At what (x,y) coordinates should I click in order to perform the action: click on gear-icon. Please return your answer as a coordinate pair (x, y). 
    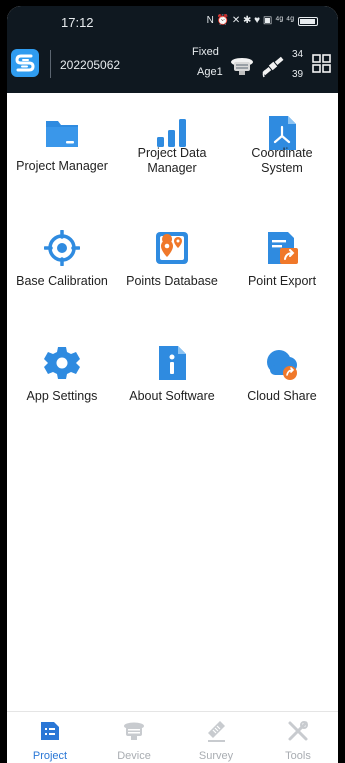
    Looking at the image, I should click on (62, 363).